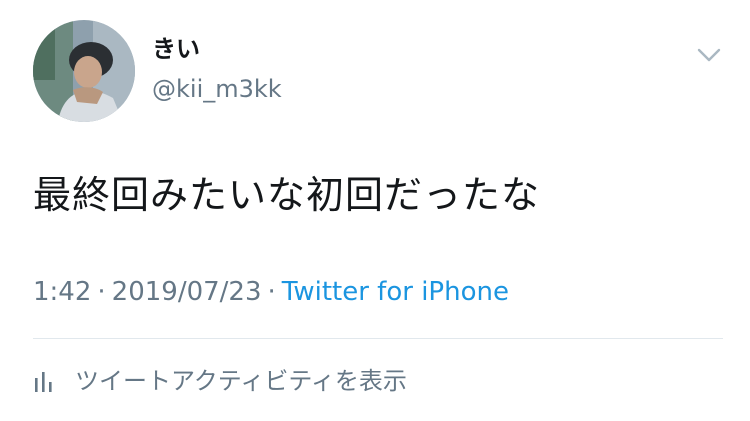  I want to click on divider, so click(378, 338).